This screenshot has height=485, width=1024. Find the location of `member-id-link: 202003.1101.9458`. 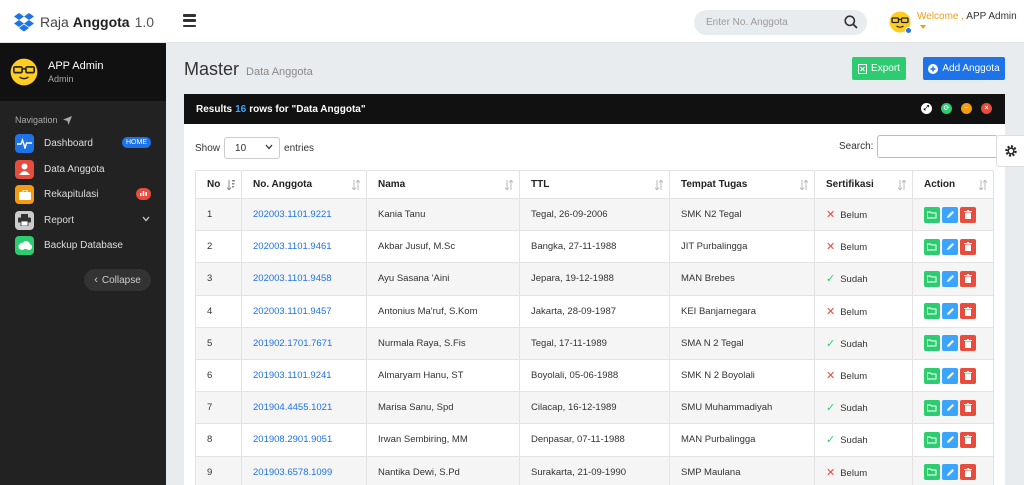

member-id-link: 202003.1101.9458 is located at coordinates (292, 278).